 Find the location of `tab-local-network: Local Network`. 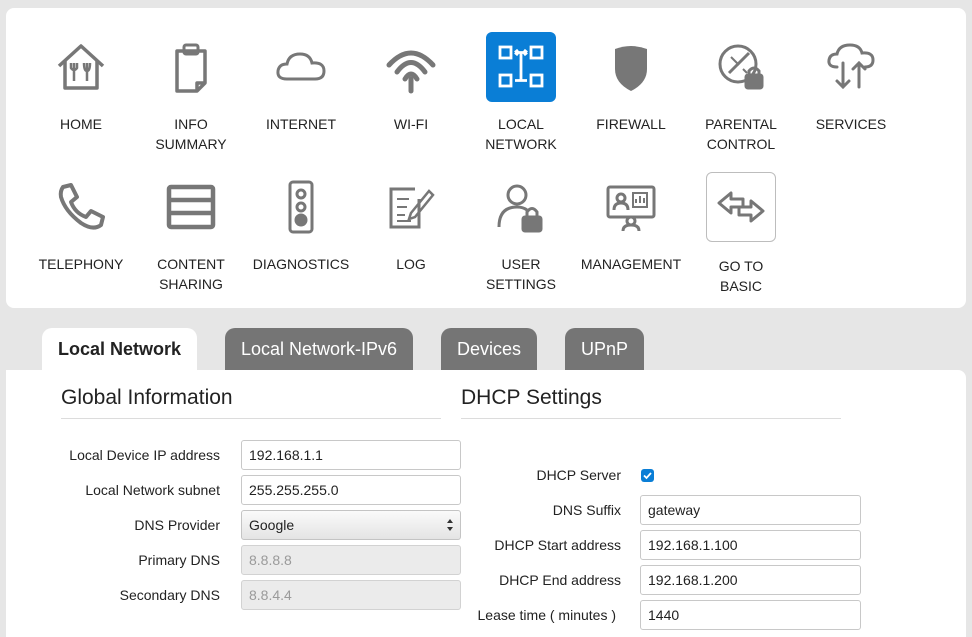

tab-local-network: Local Network is located at coordinates (119, 350).